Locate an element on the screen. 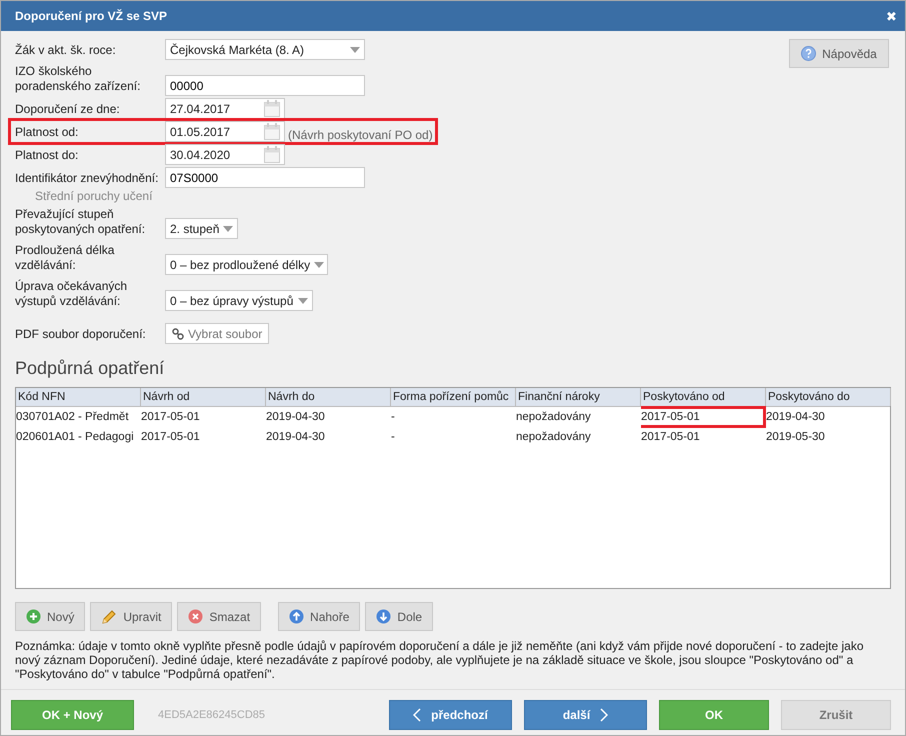 The height and width of the screenshot is (736, 906). table-cell-text: 030701A02 - Předmět is located at coordinates (73, 417).